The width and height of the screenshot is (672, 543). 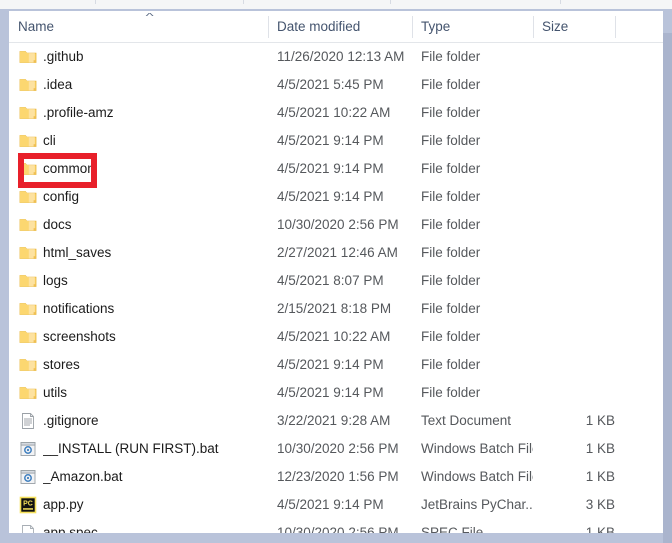 I want to click on column-divider-date, so click(x=412, y=27).